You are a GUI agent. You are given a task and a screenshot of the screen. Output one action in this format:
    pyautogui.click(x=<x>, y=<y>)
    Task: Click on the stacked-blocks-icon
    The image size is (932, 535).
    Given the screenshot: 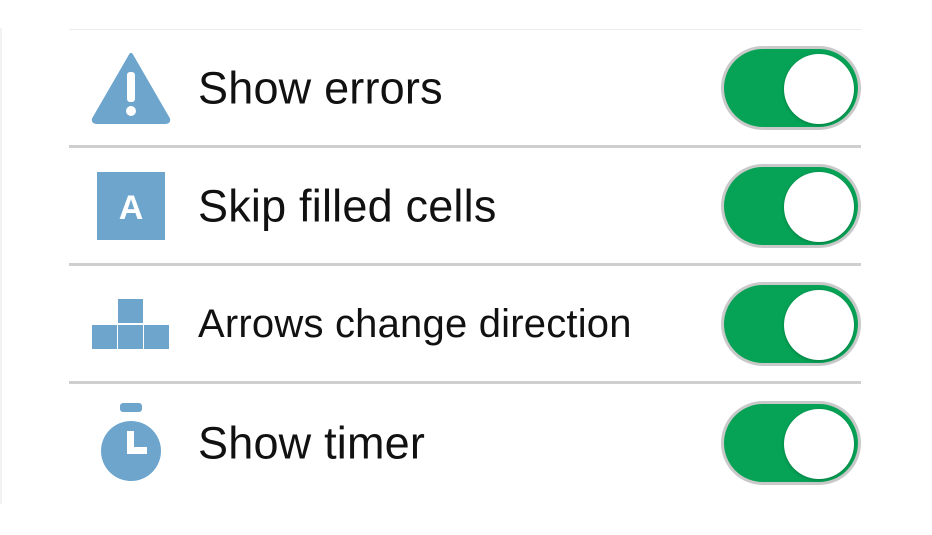 What is the action you would take?
    pyautogui.click(x=131, y=324)
    